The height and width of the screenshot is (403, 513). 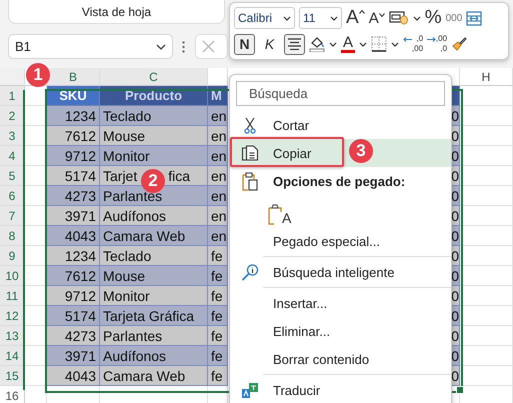 What do you see at coordinates (12, 216) in the screenshot?
I see `row-header: 7` at bounding box center [12, 216].